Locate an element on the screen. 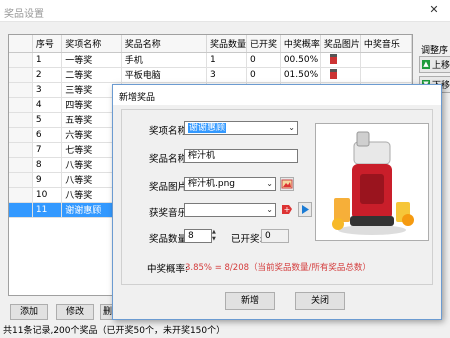 This screenshot has width=450, height=338. move-up-button: ▲ 上移 is located at coordinates (434, 64).